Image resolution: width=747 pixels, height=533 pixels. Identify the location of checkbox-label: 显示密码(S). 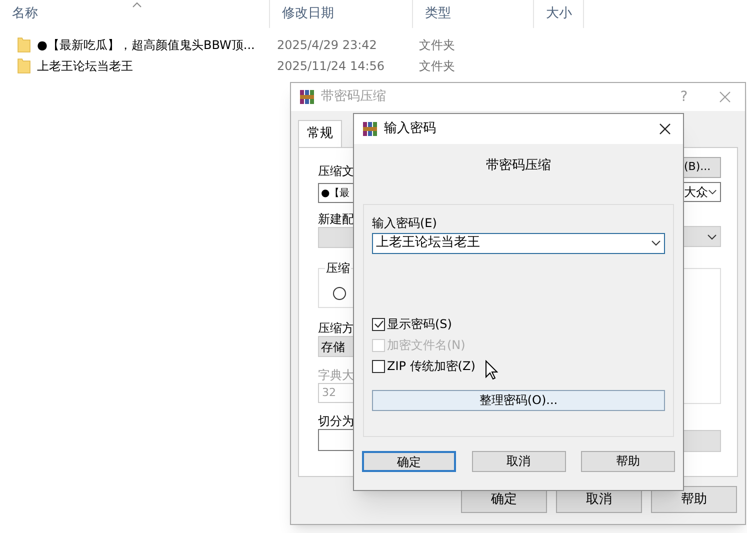
(419, 324).